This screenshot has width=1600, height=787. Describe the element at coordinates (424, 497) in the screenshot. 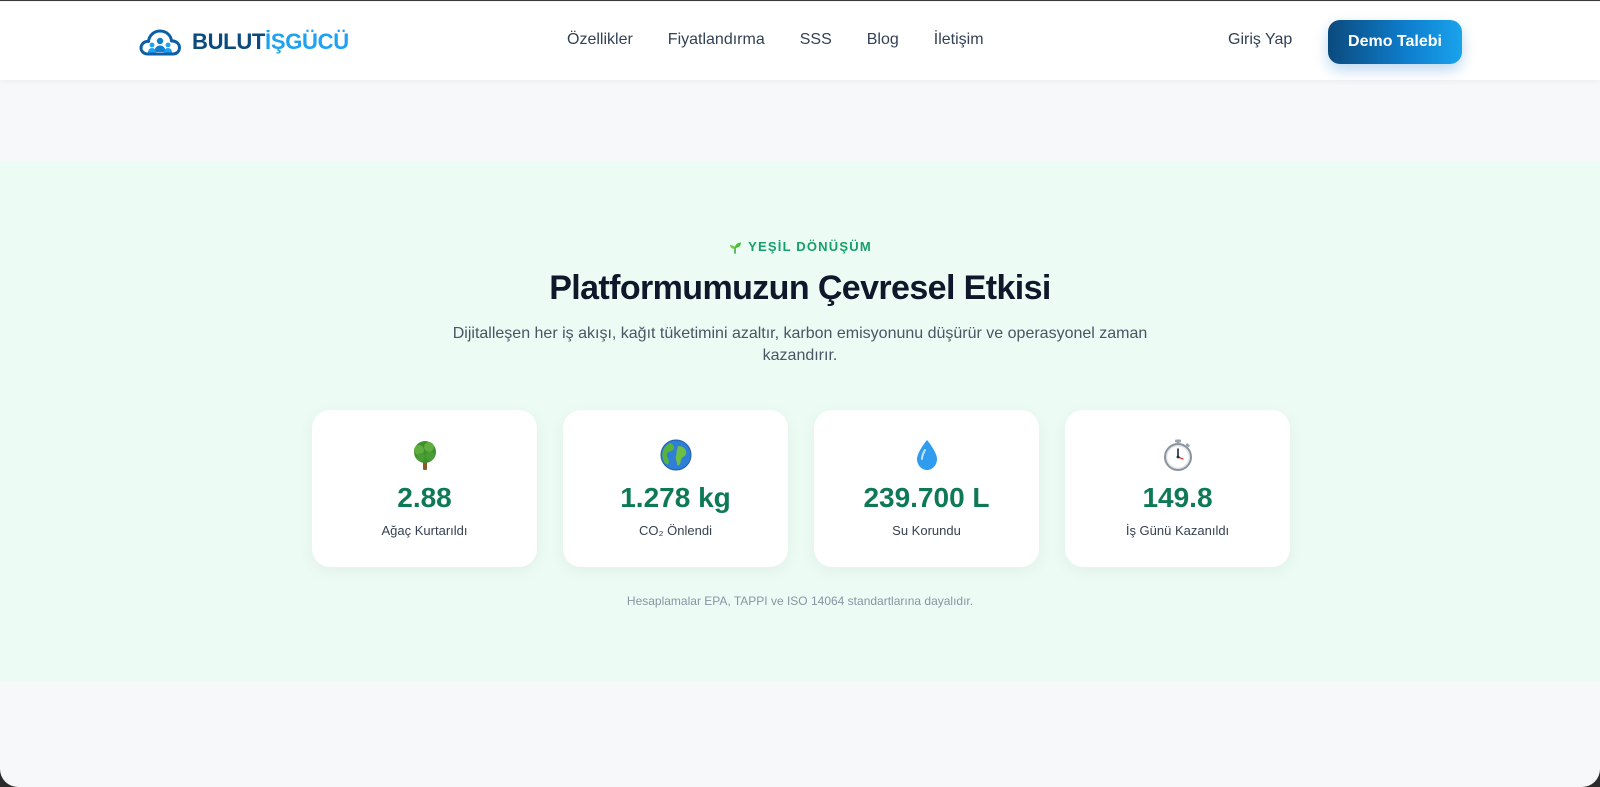

I see `stat-value-trees: 2.88` at that location.